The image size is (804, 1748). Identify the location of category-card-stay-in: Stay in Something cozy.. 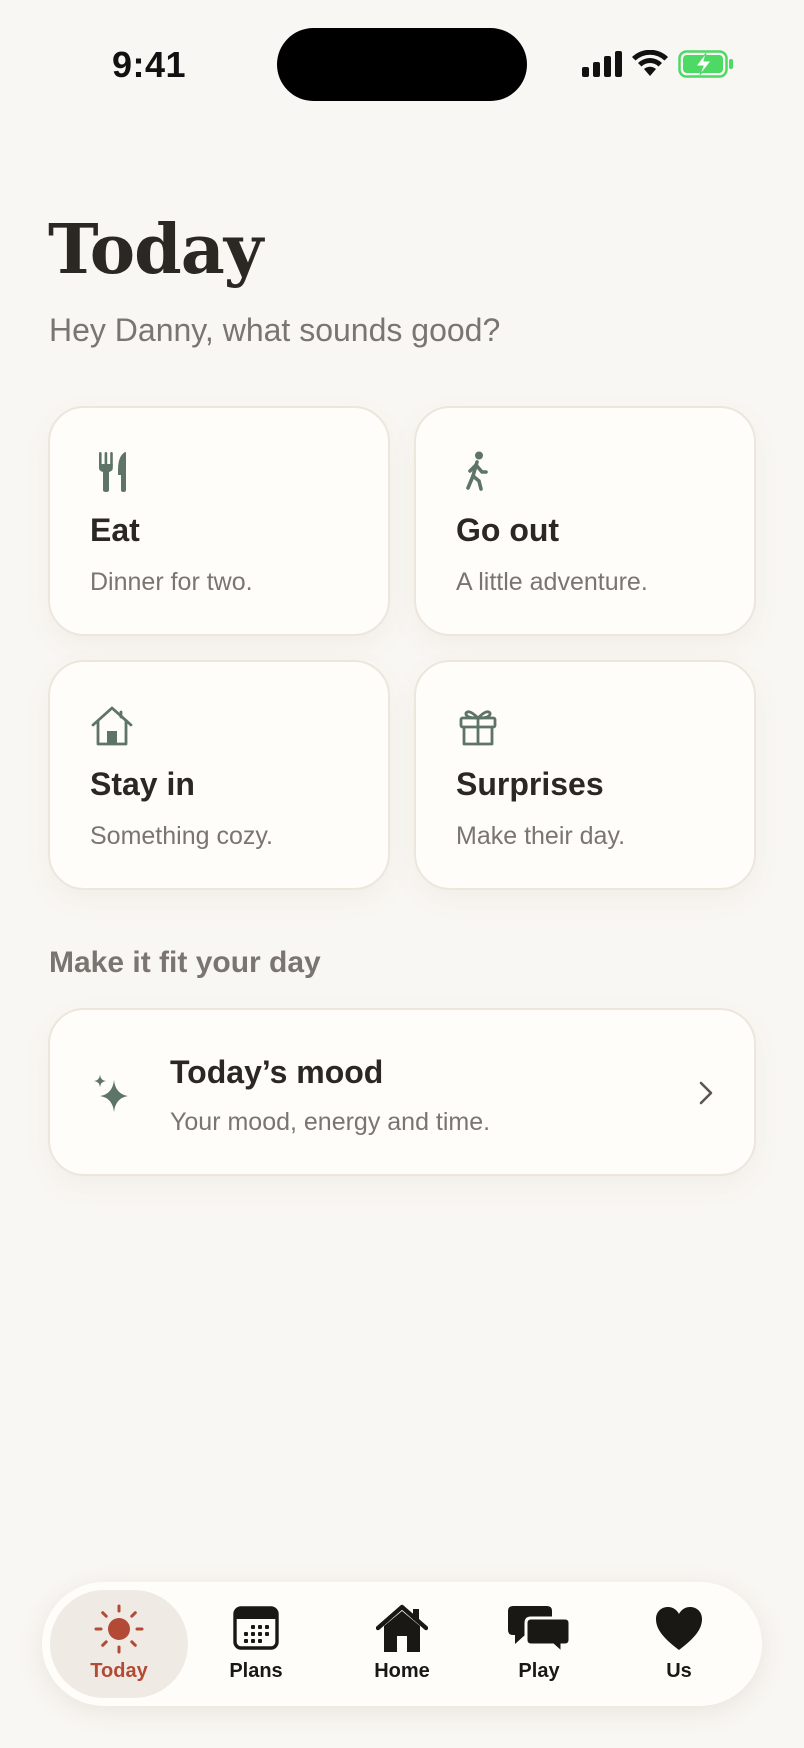
(219, 775).